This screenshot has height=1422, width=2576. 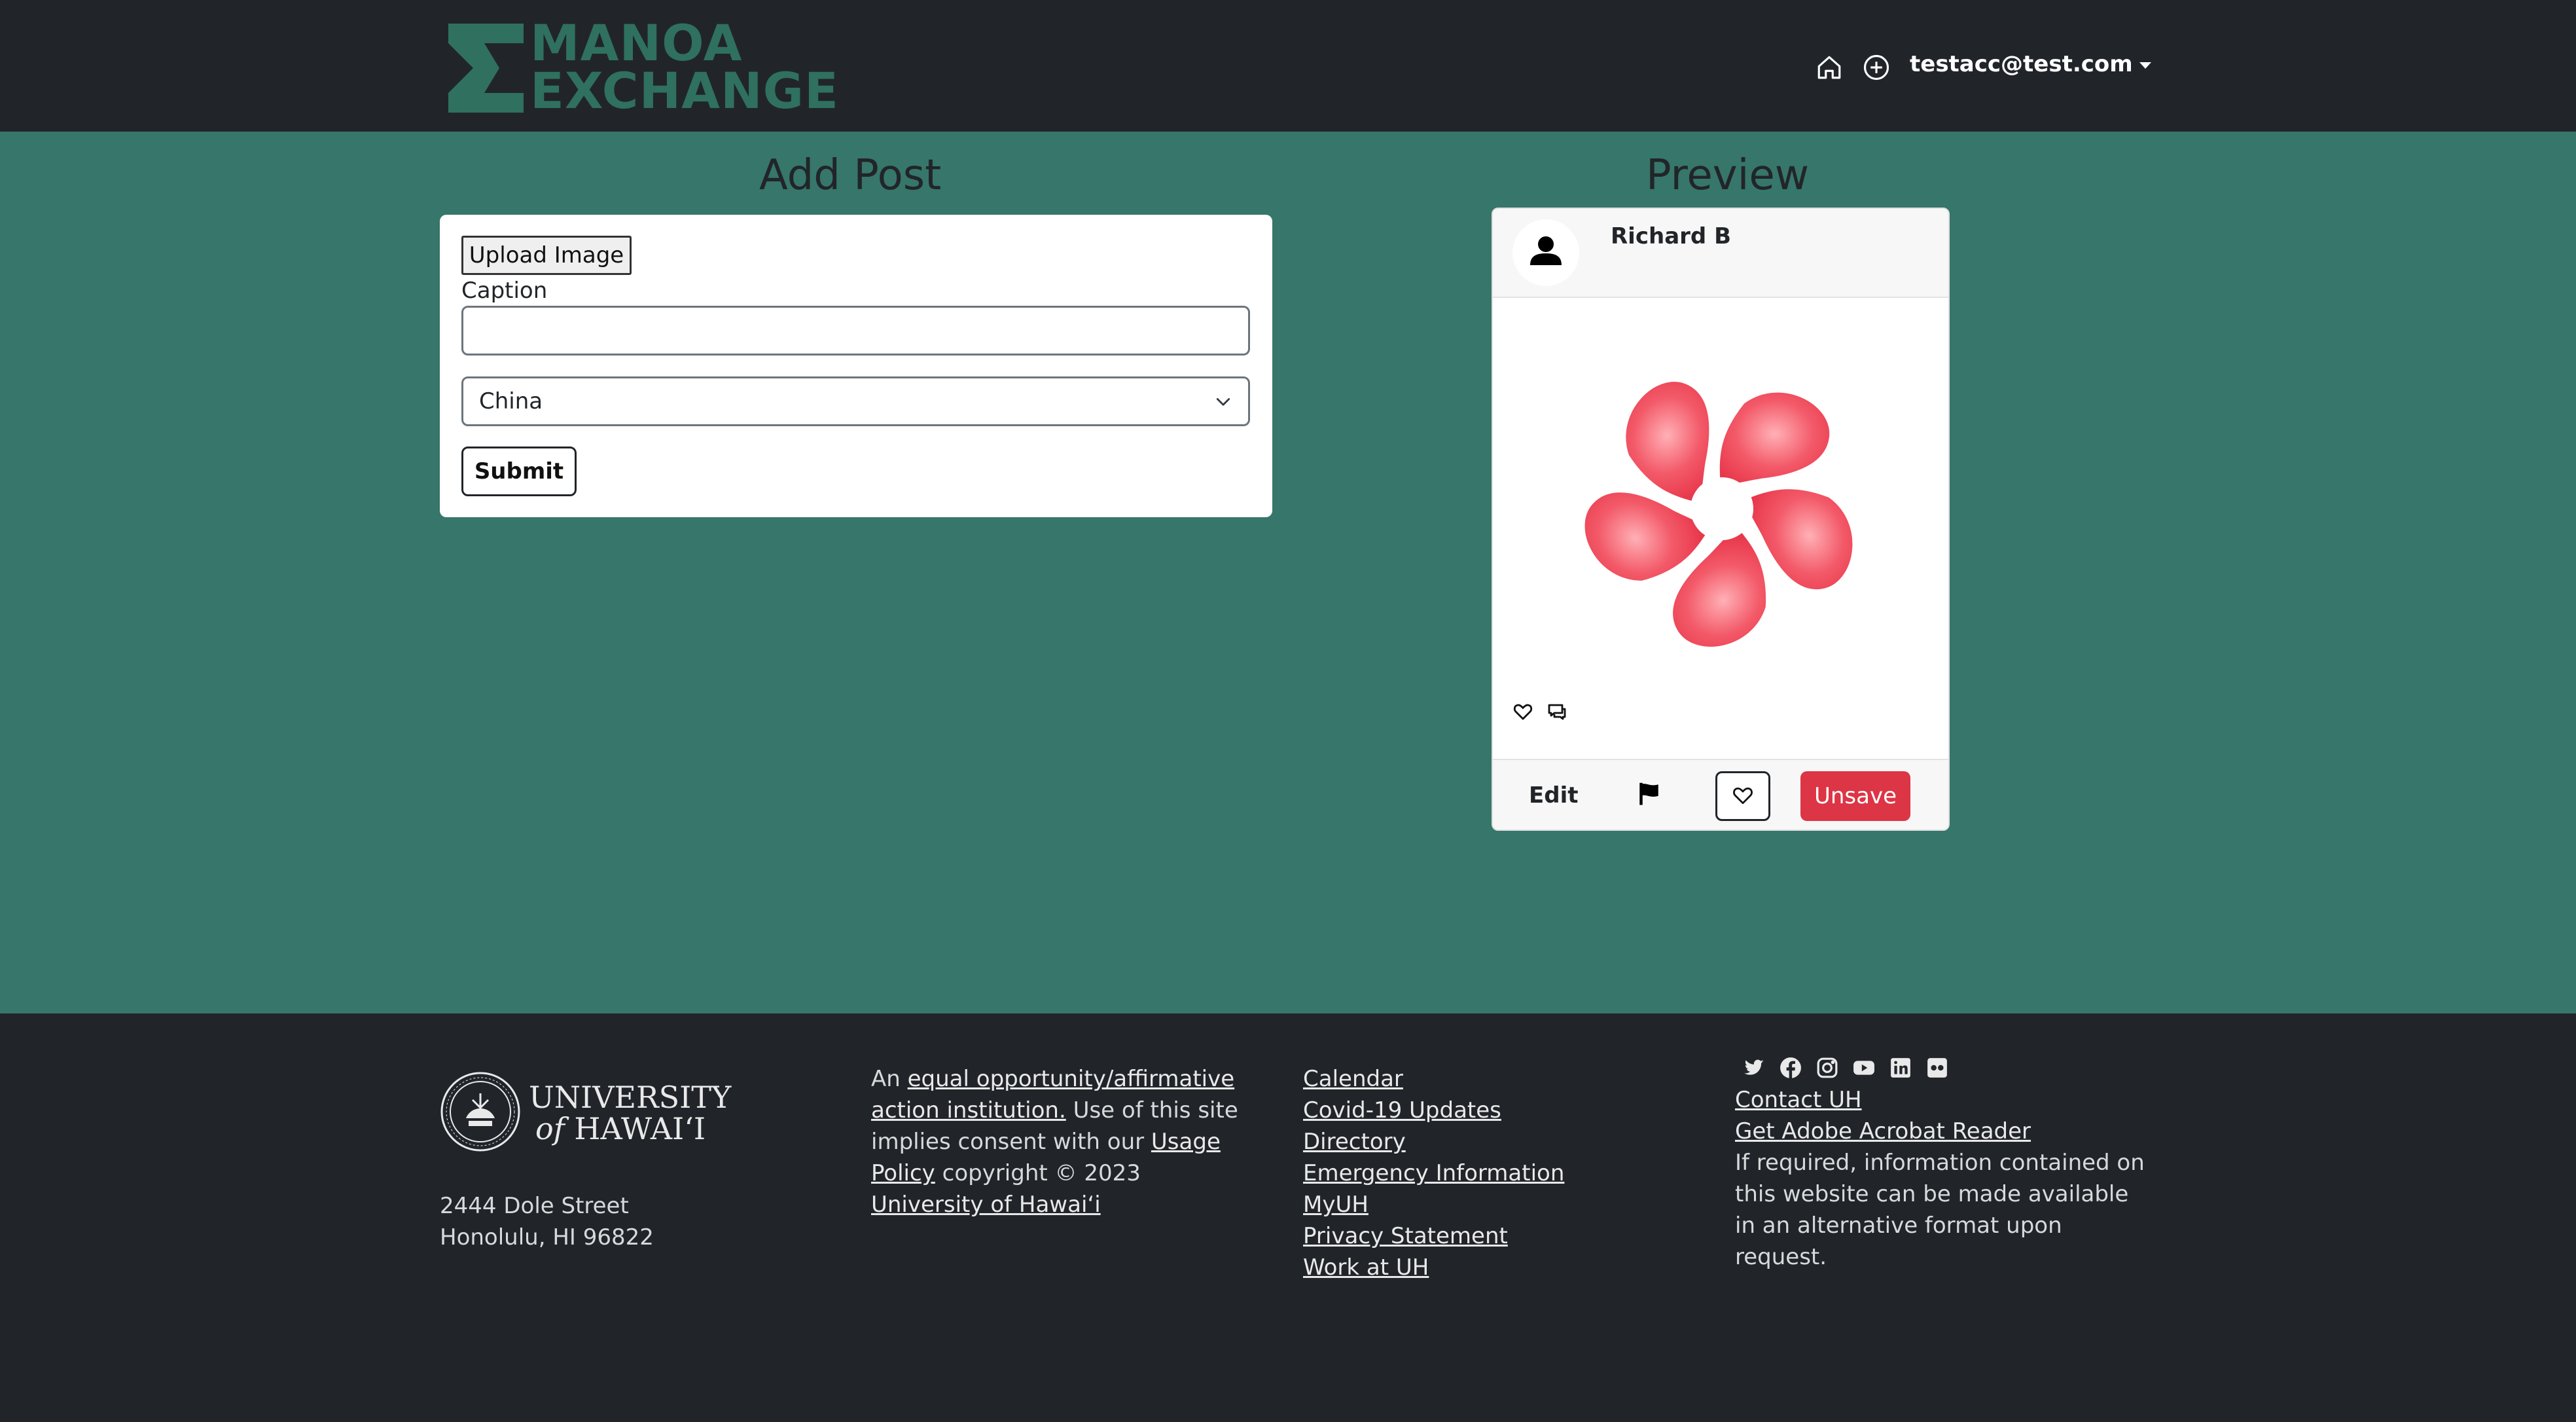 What do you see at coordinates (519, 471) in the screenshot?
I see `submit-button: Submit` at bounding box center [519, 471].